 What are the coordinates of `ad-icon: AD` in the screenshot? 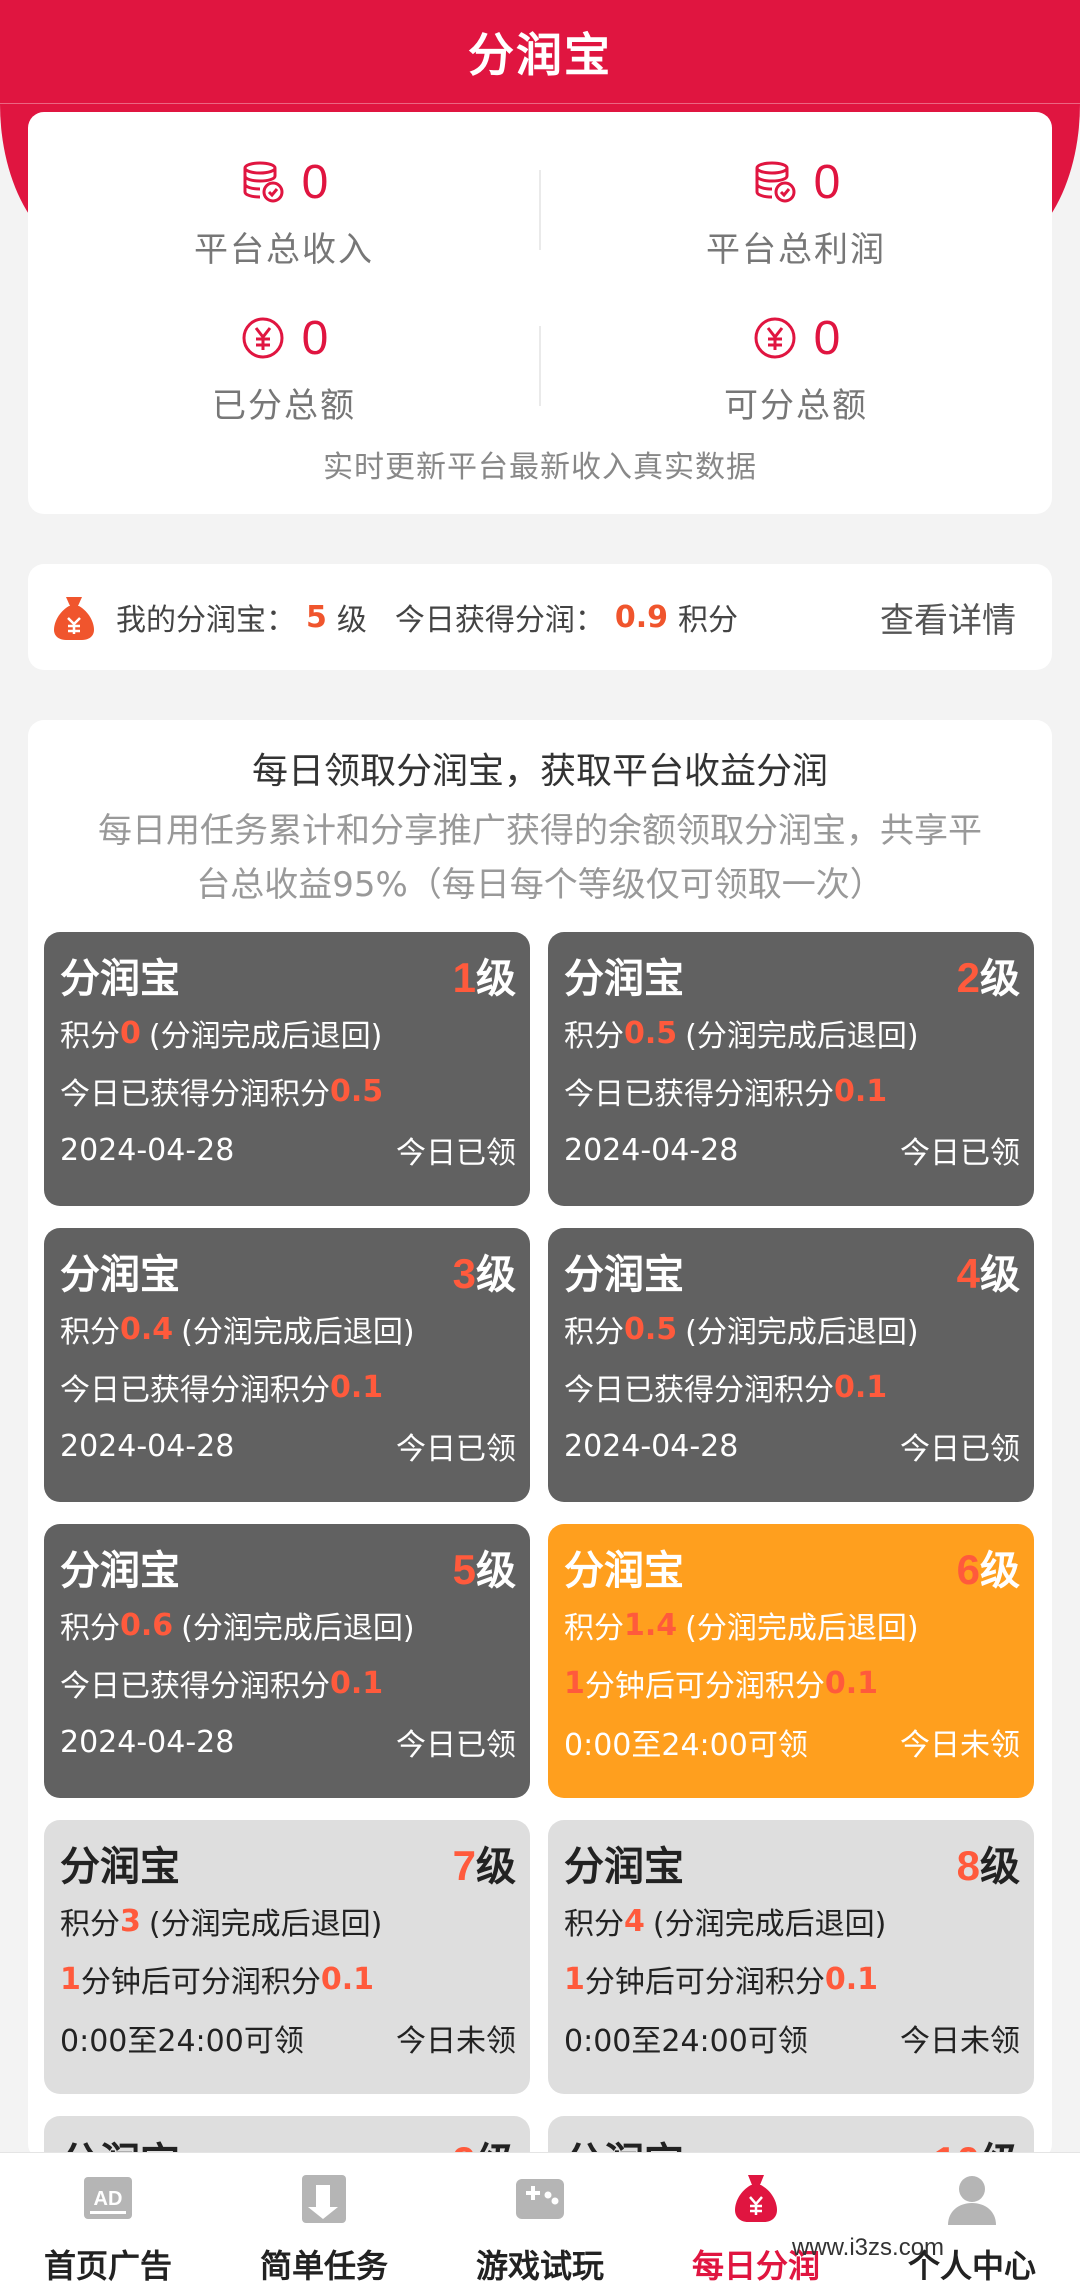 It's located at (108, 2198).